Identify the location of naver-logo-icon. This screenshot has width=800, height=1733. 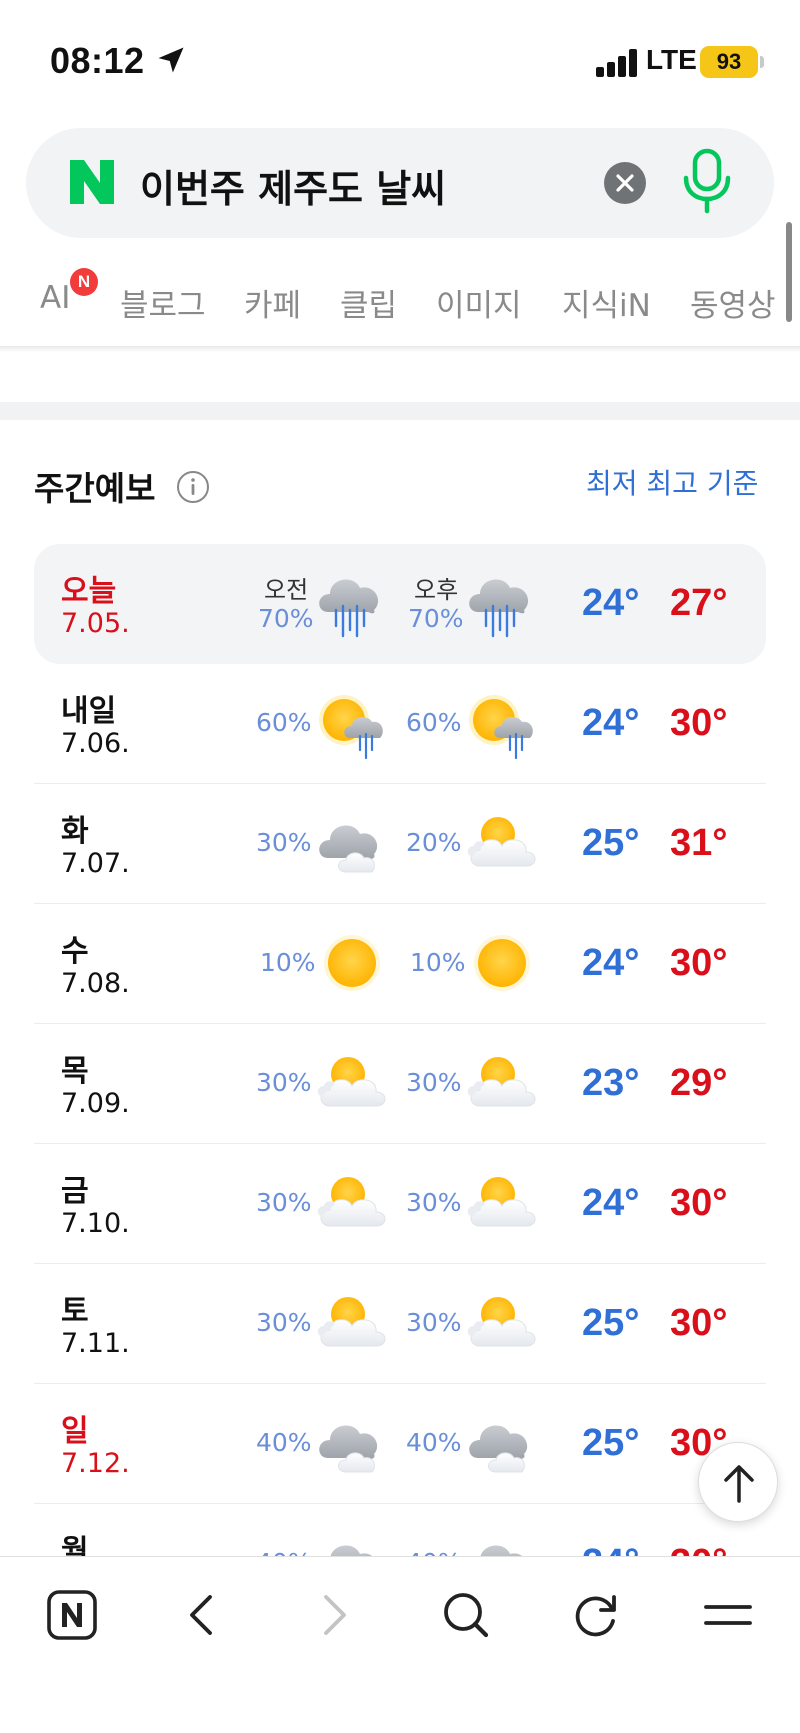
(92, 182).